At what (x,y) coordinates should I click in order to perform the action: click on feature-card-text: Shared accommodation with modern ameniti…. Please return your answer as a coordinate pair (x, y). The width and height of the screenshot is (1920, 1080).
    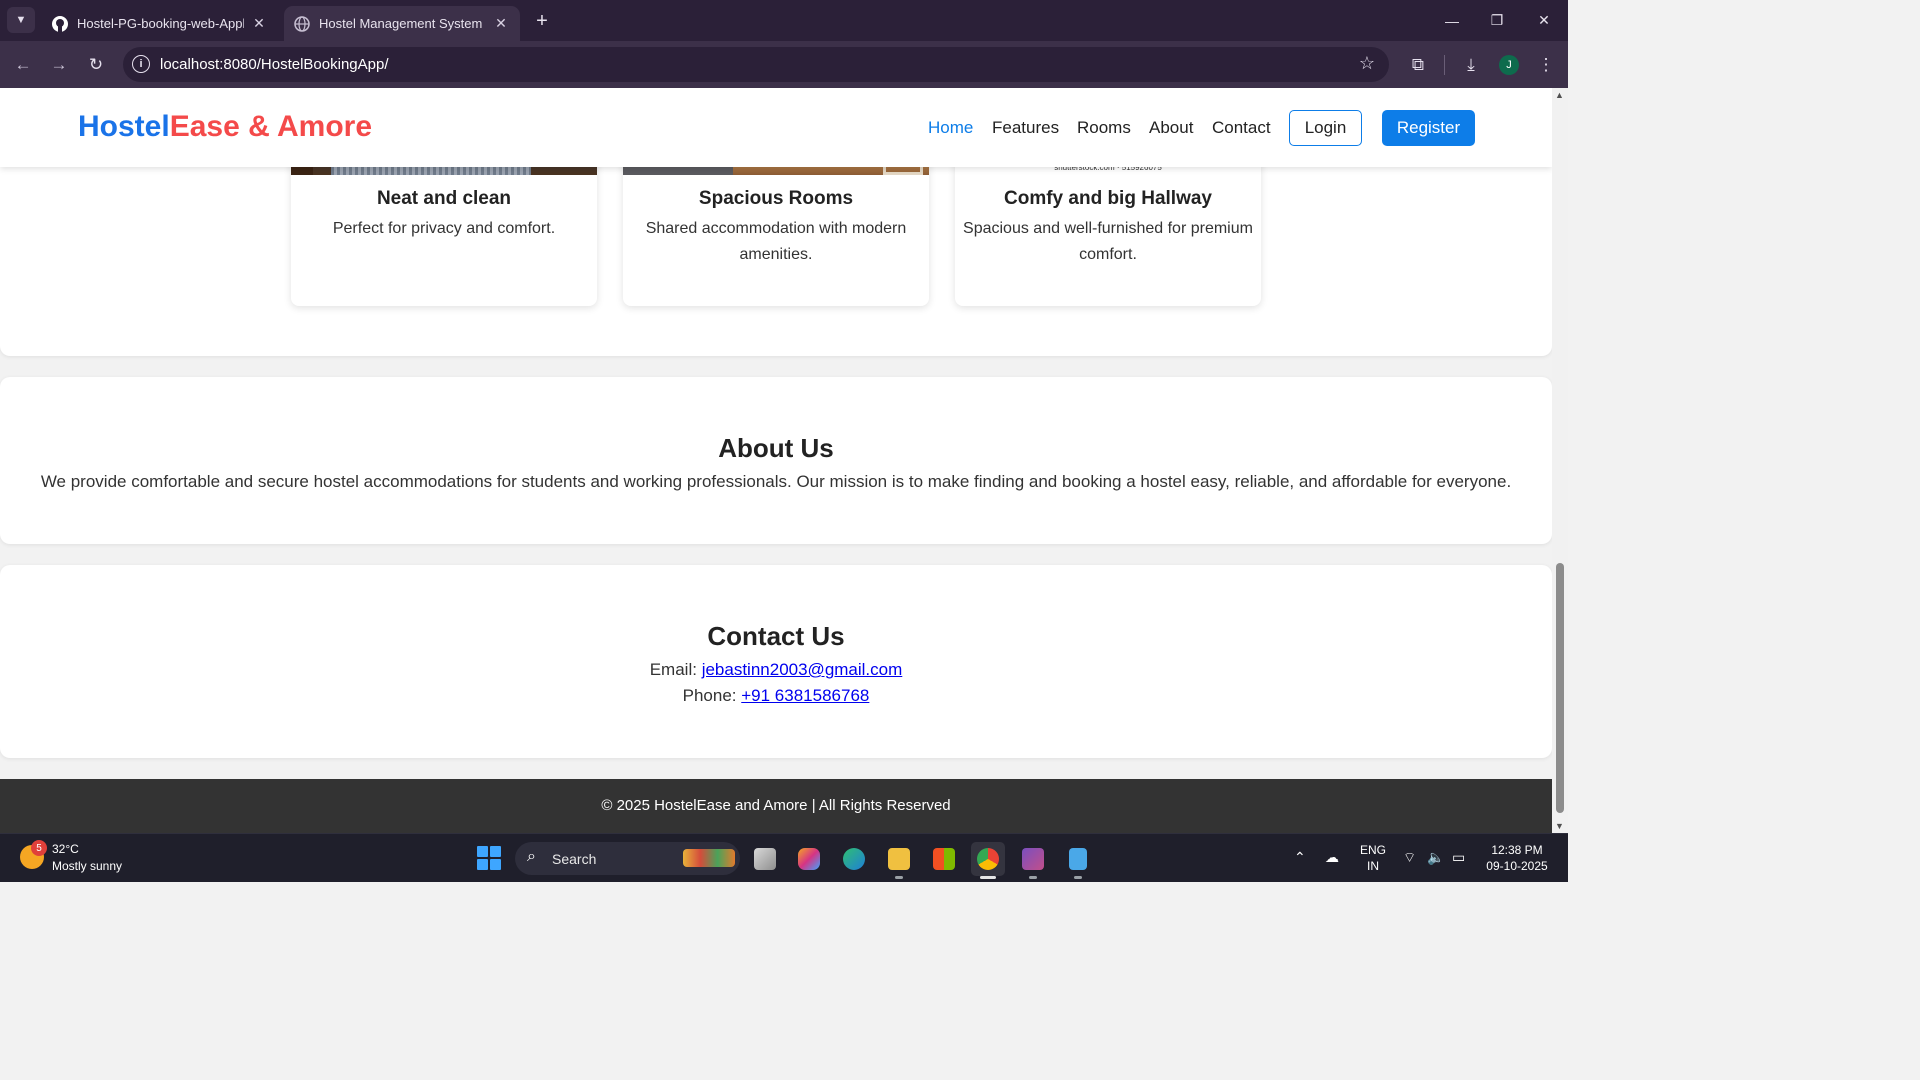
    Looking at the image, I should click on (776, 241).